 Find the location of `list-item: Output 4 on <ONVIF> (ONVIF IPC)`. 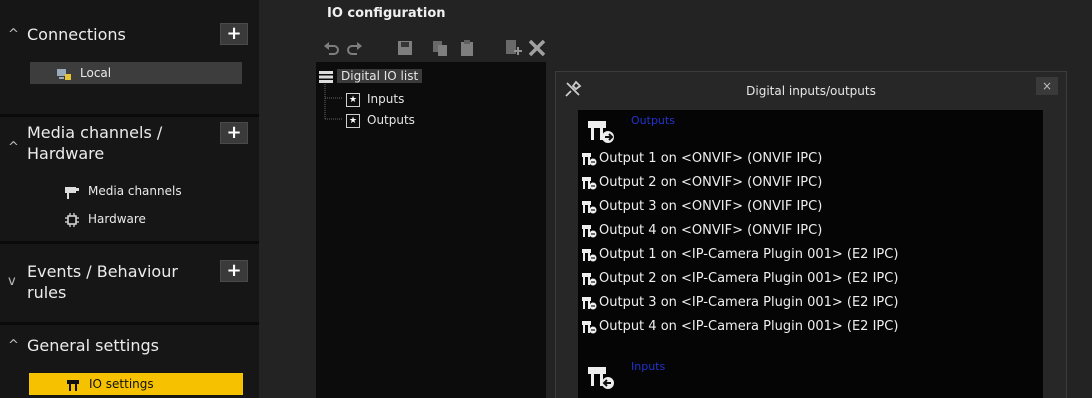

list-item: Output 4 on <ONVIF> (ONVIF IPC) is located at coordinates (701, 231).